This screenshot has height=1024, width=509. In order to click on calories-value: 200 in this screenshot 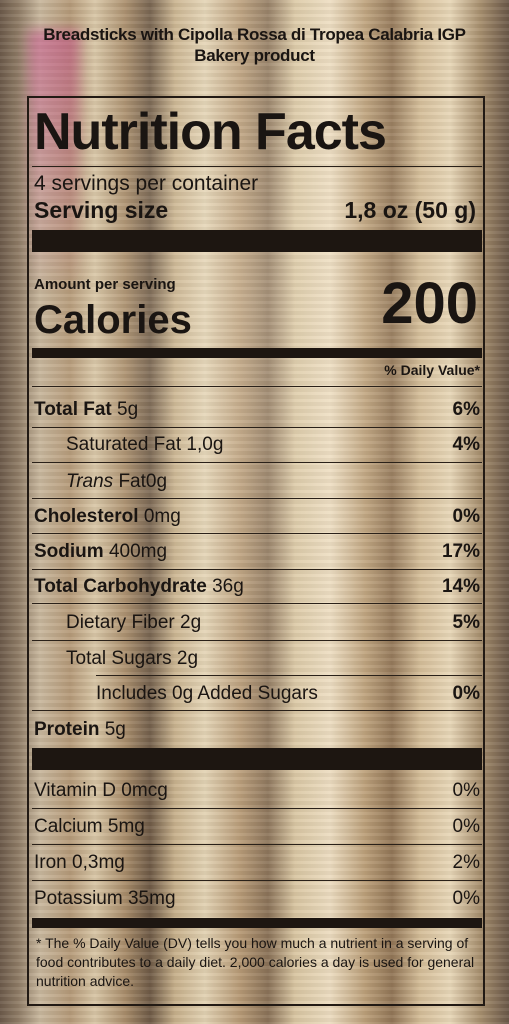, I will do `click(429, 303)`.